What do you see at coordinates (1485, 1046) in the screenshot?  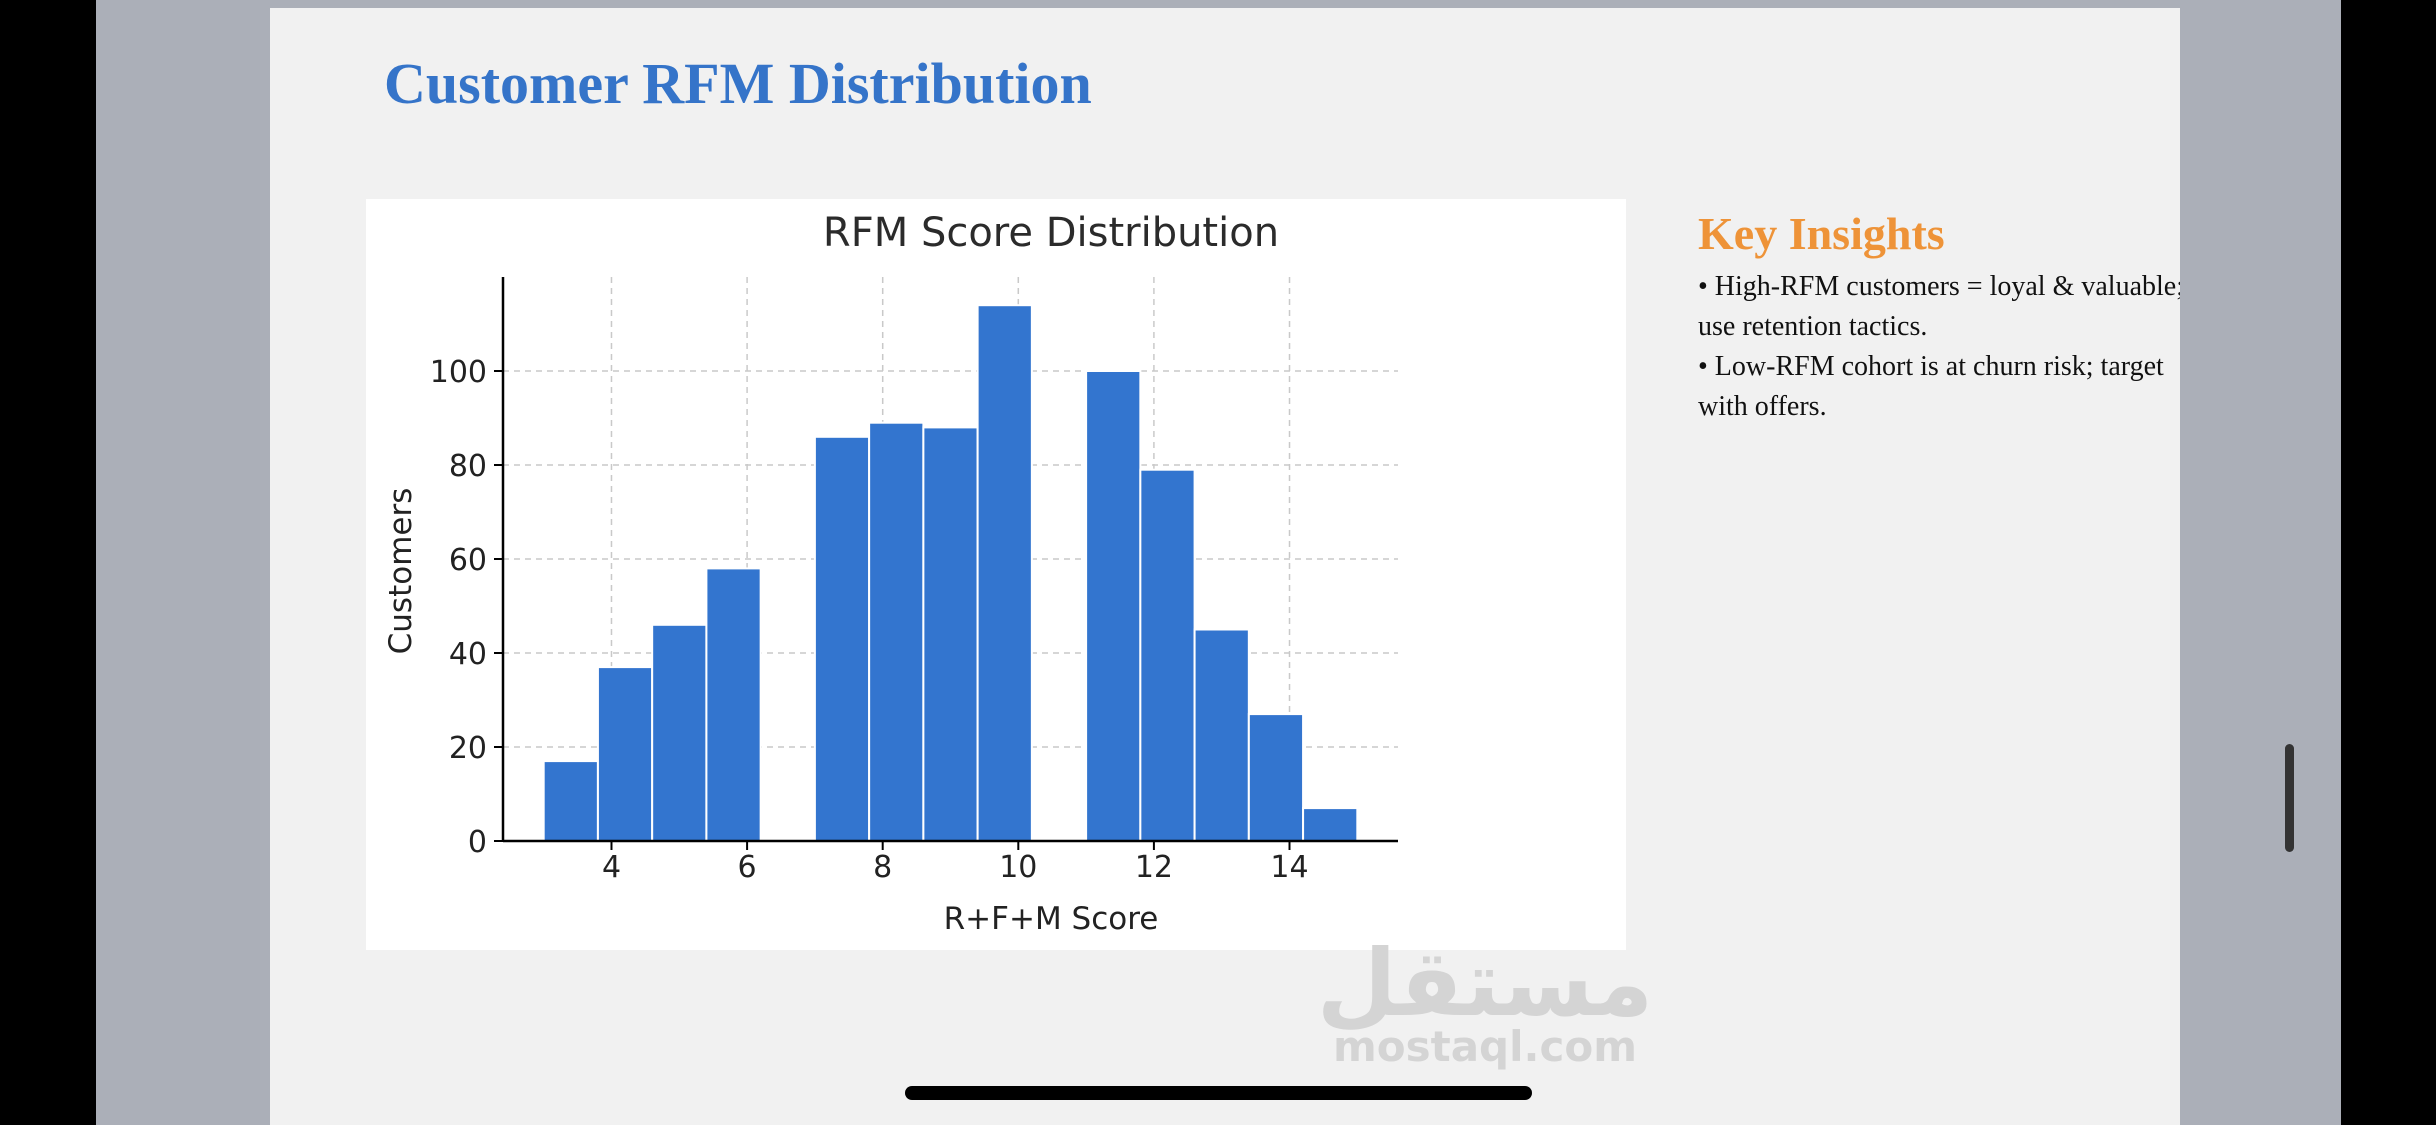 I see `watermark-latin: mostaql.com` at bounding box center [1485, 1046].